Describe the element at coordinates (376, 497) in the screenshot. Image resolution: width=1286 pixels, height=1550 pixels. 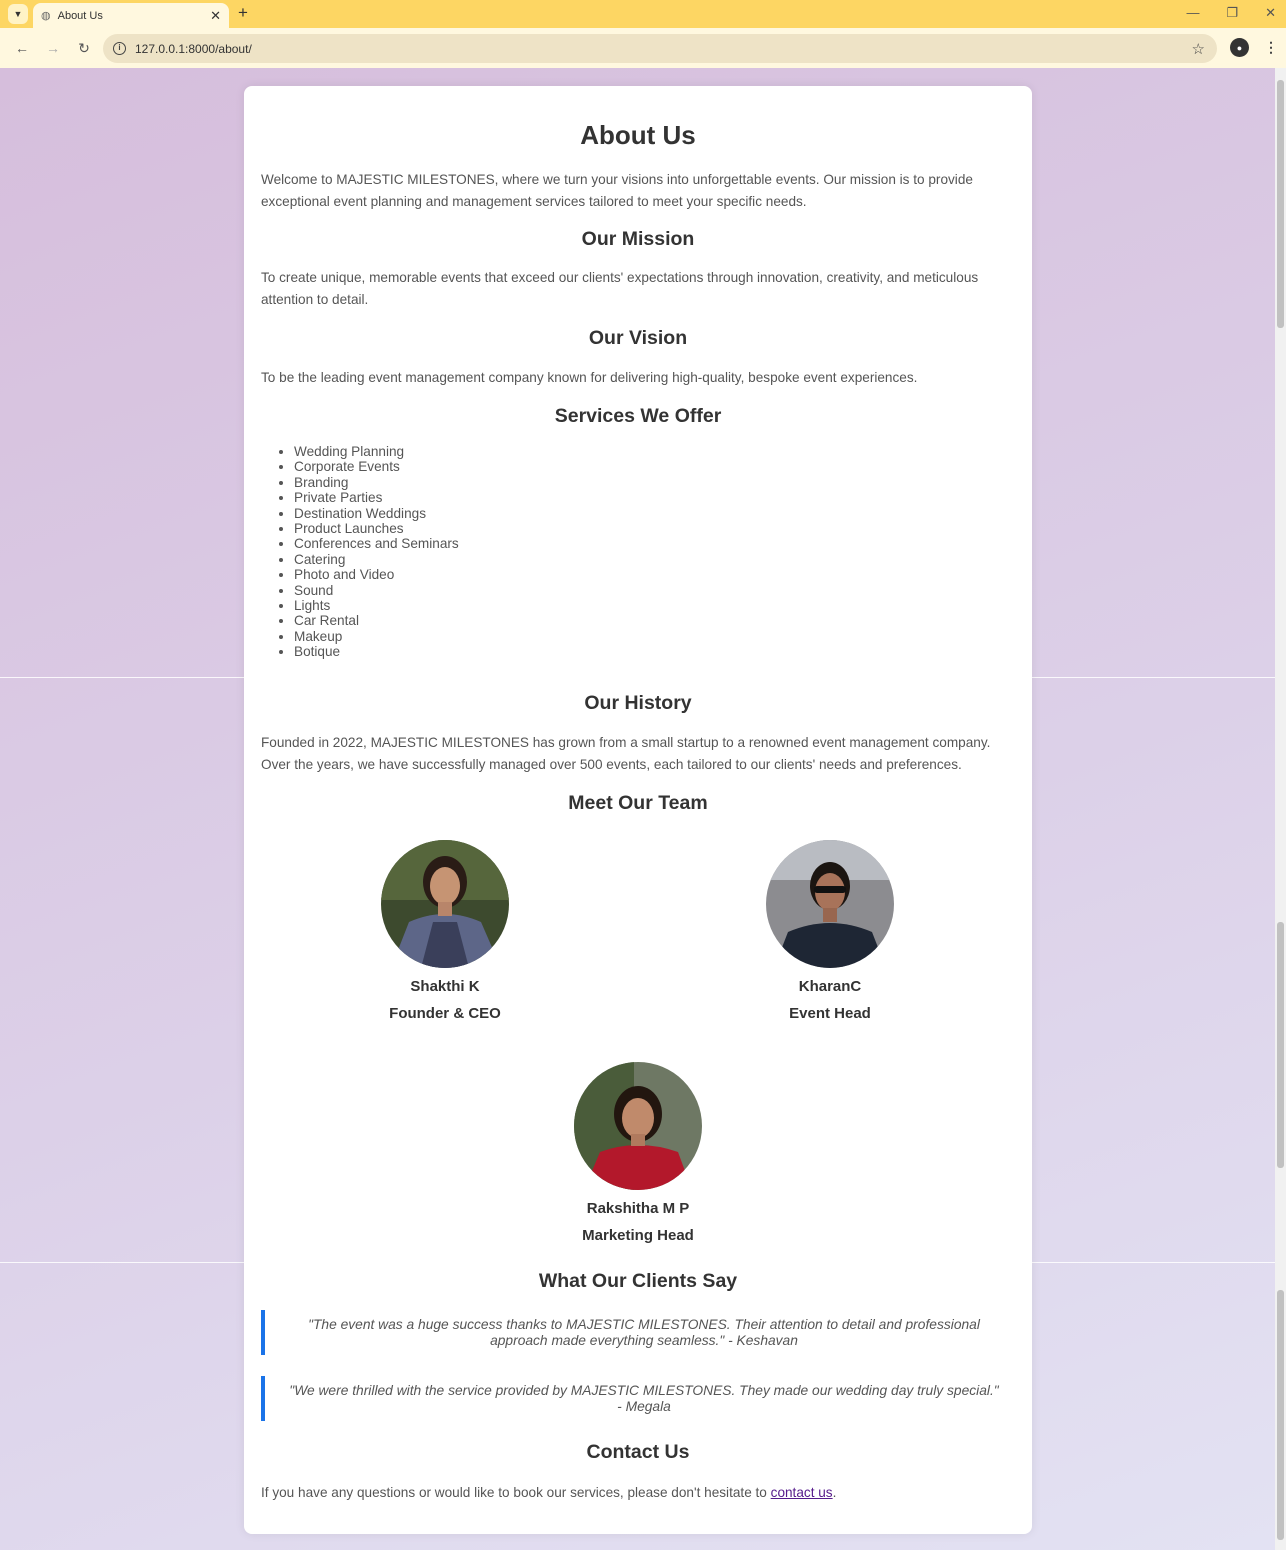
I see `list-item: Private Parties` at that location.